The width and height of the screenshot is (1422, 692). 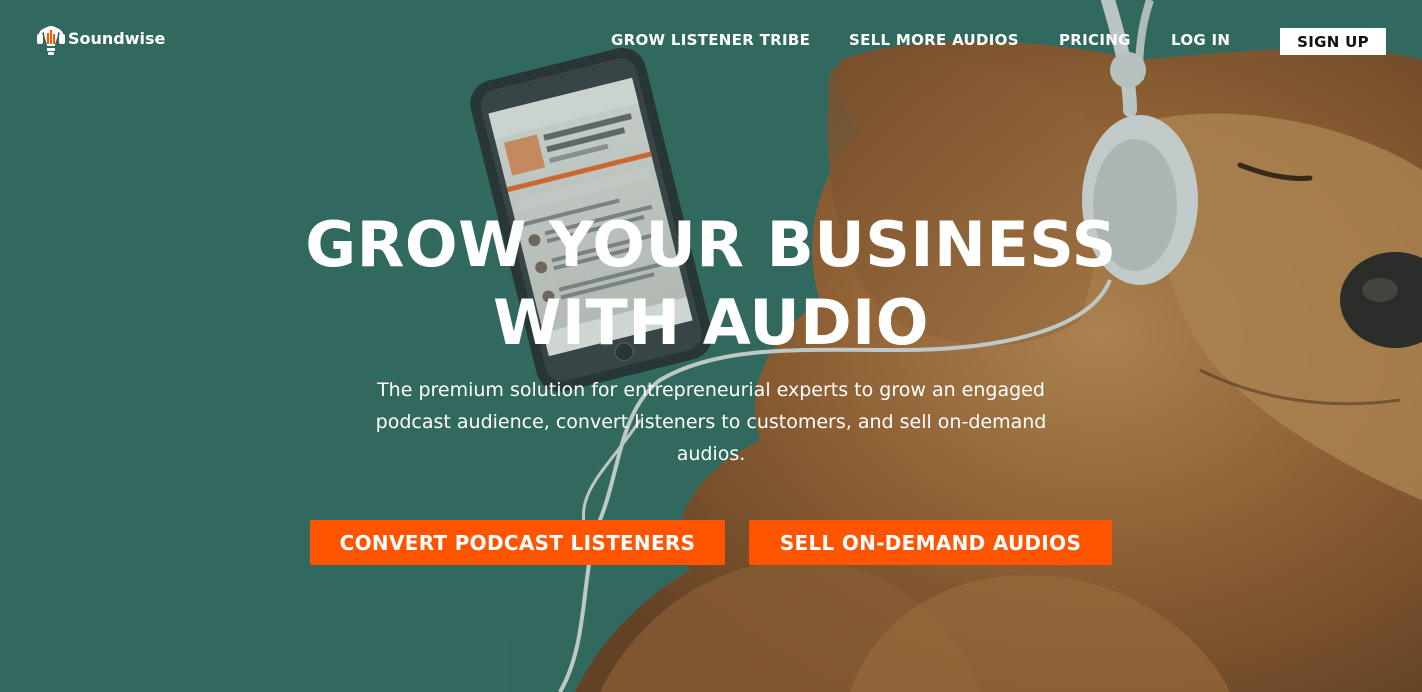 What do you see at coordinates (934, 40) in the screenshot?
I see `nav-sell-more-audios: SELL MORE AUDIOS` at bounding box center [934, 40].